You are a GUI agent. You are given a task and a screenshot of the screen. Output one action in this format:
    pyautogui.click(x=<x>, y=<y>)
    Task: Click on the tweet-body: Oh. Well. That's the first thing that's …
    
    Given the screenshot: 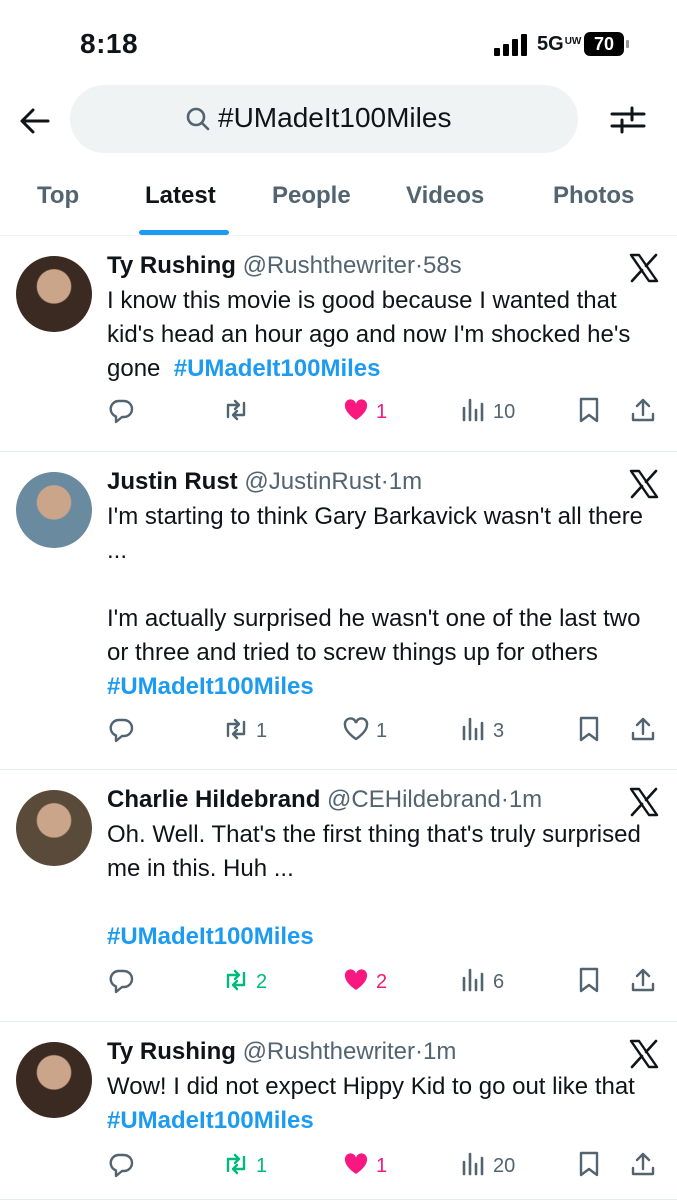 What is the action you would take?
    pyautogui.click(x=374, y=851)
    